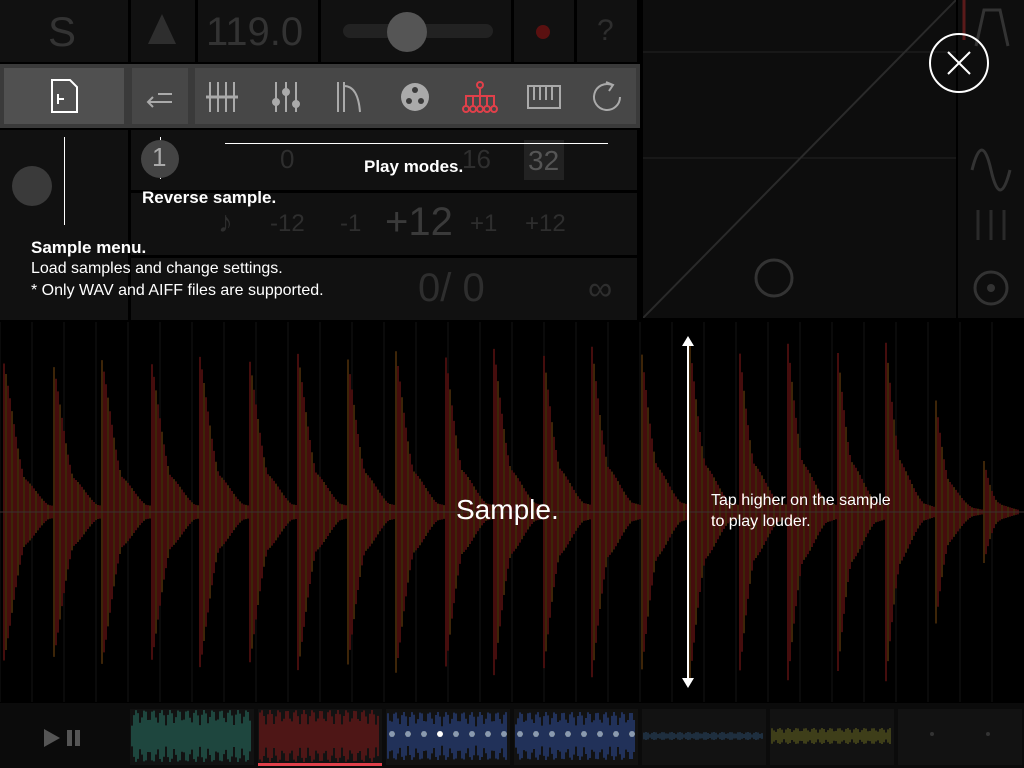 The height and width of the screenshot is (768, 1024). I want to click on tap-hint-line-2: to play louder., so click(761, 521).